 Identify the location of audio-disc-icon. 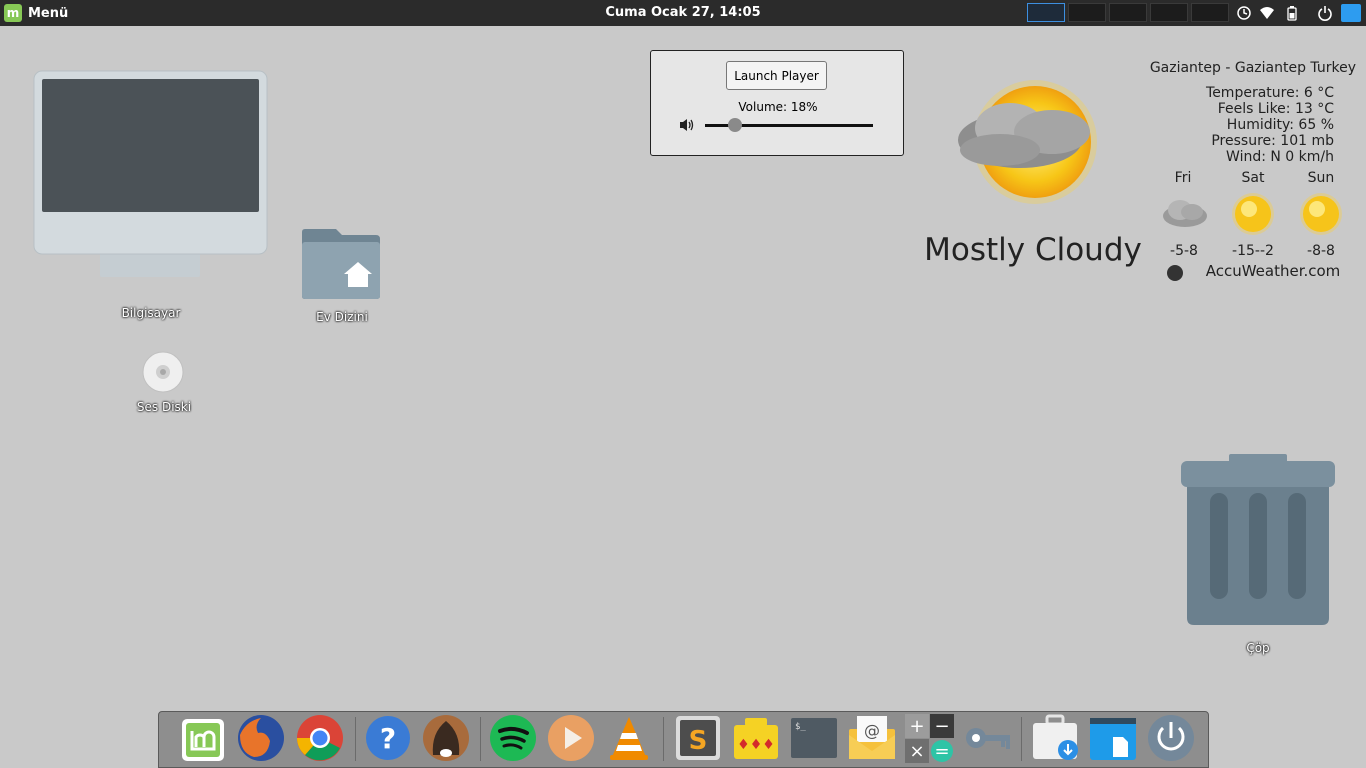
(163, 372).